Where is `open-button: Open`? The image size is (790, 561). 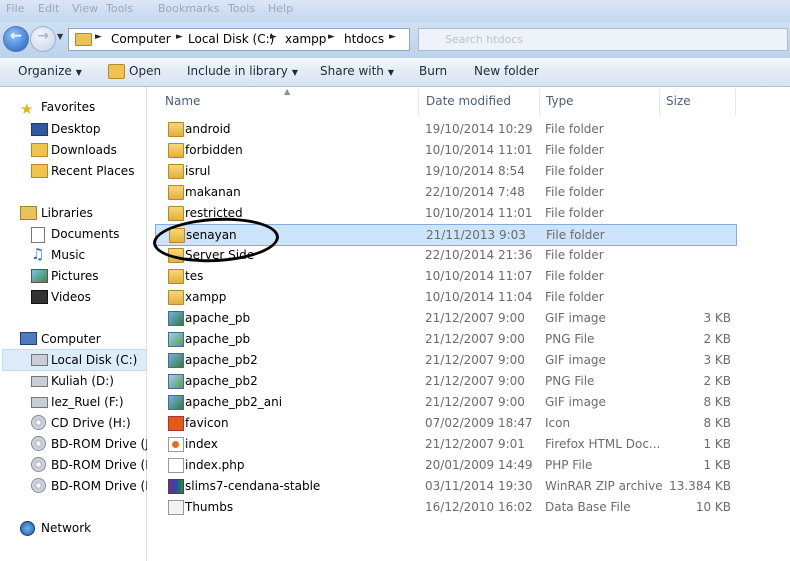 open-button: Open is located at coordinates (145, 71).